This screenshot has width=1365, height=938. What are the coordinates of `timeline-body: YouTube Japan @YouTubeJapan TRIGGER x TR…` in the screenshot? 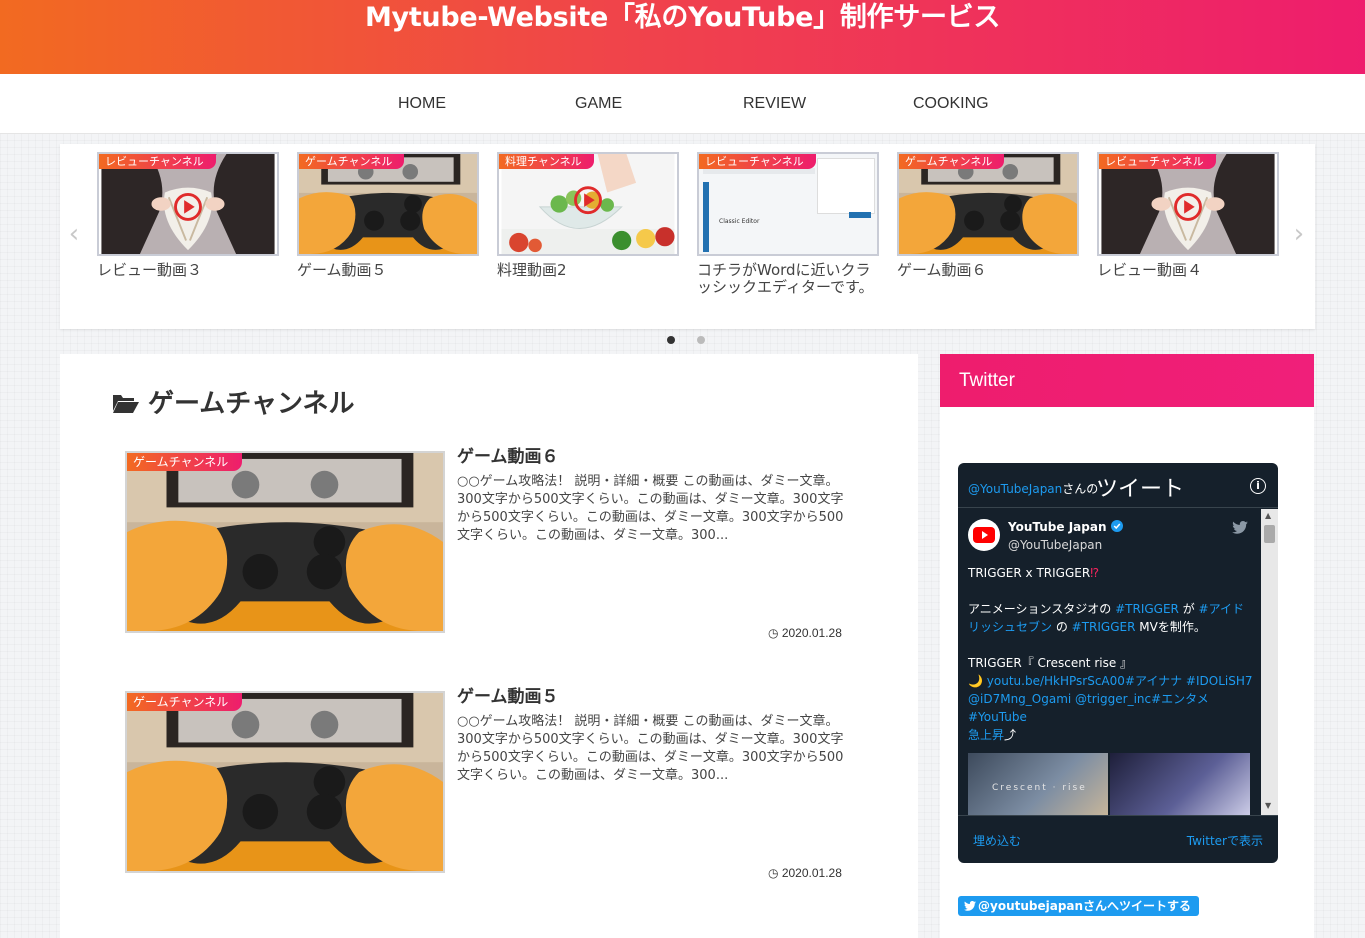 It's located at (1109, 662).